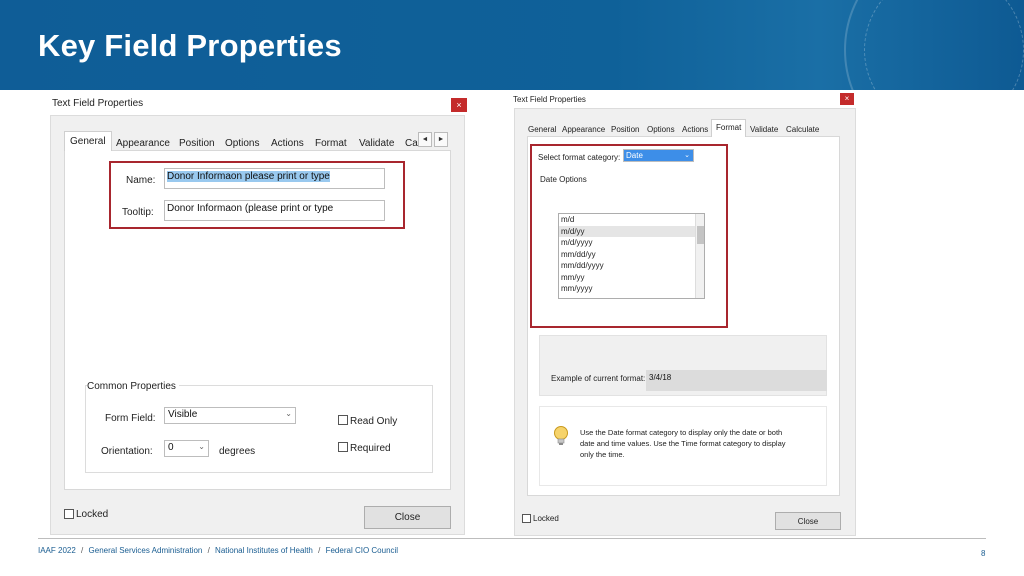 The height and width of the screenshot is (576, 1024). I want to click on example-value: 3/4/18, so click(736, 380).